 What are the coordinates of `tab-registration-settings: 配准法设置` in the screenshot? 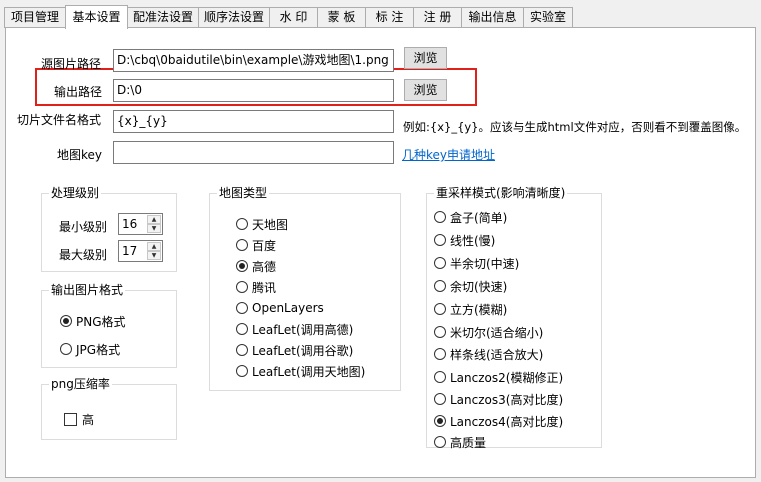 It's located at (163, 17).